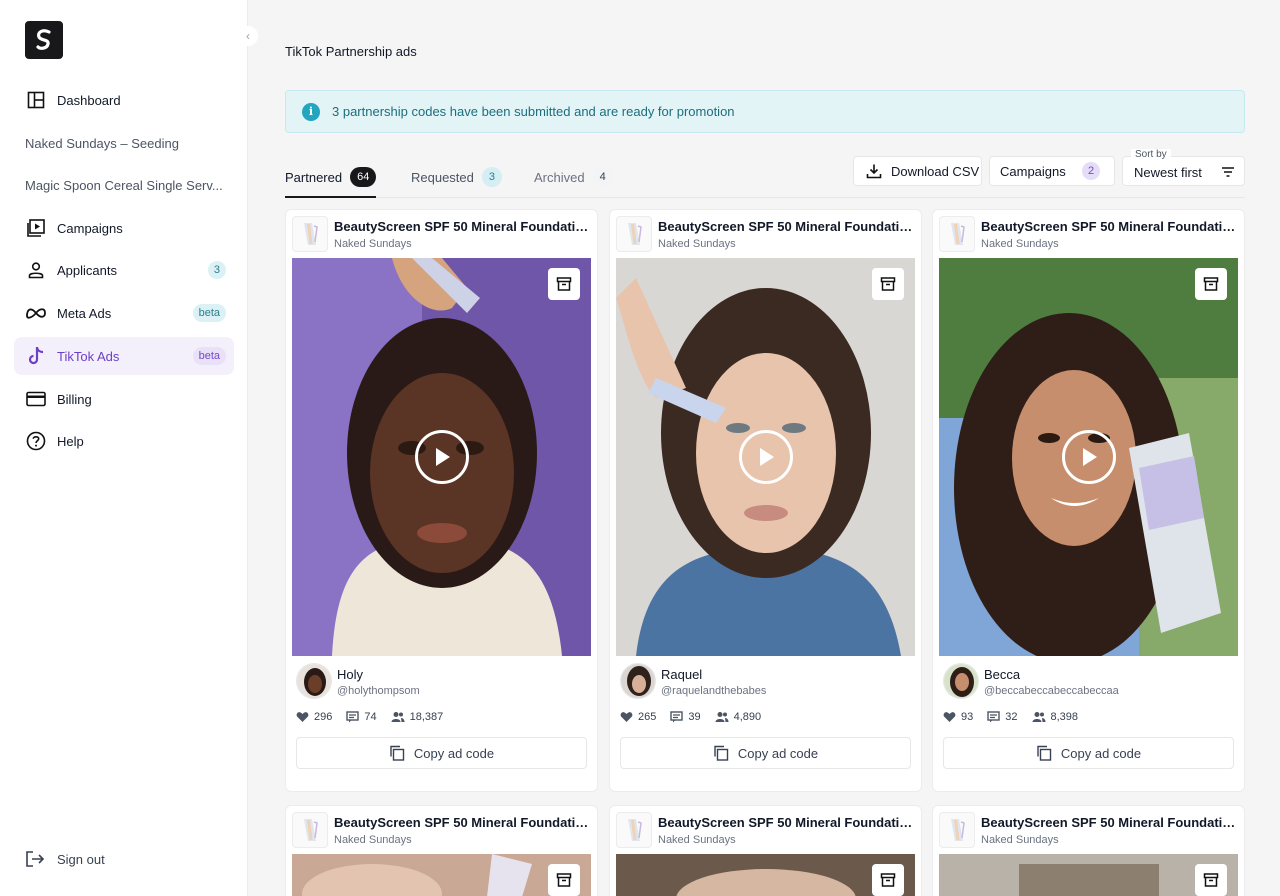 The height and width of the screenshot is (896, 1280). I want to click on followers-stat: 4,890, so click(738, 717).